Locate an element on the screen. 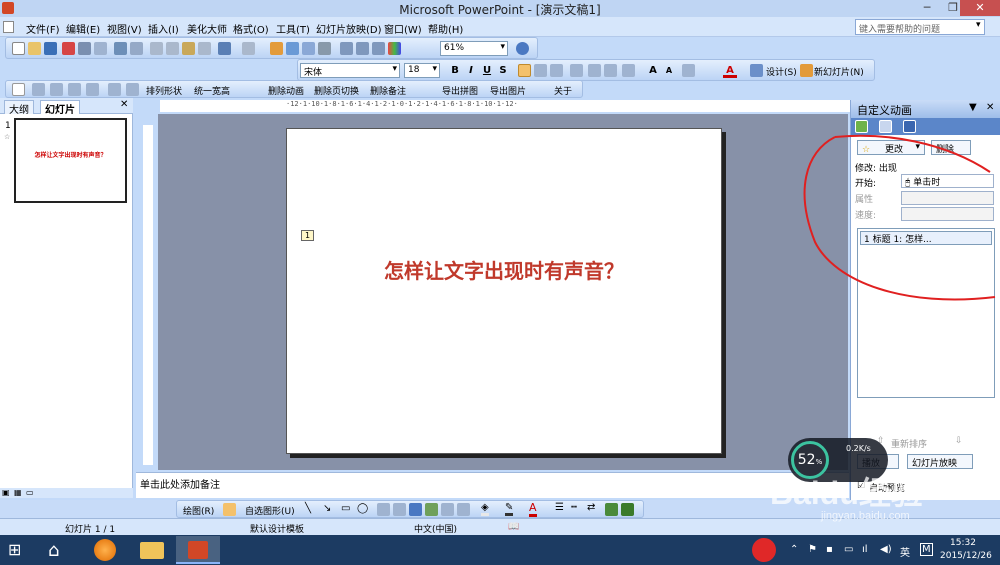 Image resolution: width=1000 pixels, height=565 pixels. normal-view-icon: ▣ is located at coordinates (6, 492).